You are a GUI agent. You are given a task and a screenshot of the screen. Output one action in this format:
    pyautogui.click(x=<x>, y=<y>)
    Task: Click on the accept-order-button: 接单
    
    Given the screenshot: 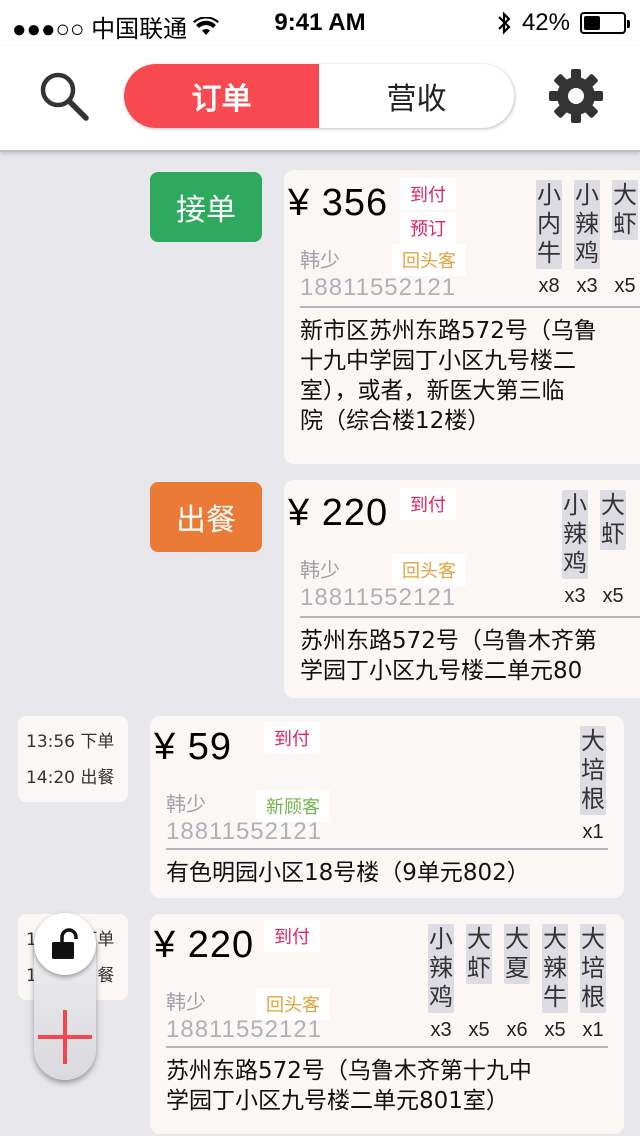 What is the action you would take?
    pyautogui.click(x=206, y=207)
    